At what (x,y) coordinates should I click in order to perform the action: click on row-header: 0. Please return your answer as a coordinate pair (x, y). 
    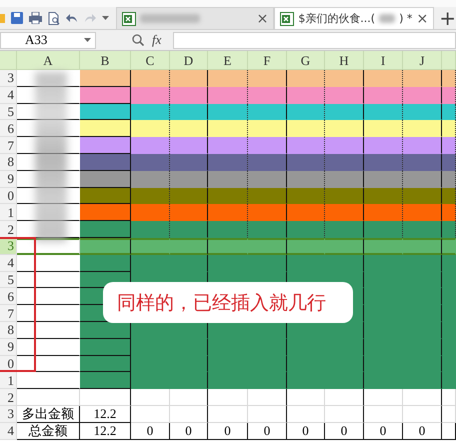
    Looking at the image, I should click on (8, 196).